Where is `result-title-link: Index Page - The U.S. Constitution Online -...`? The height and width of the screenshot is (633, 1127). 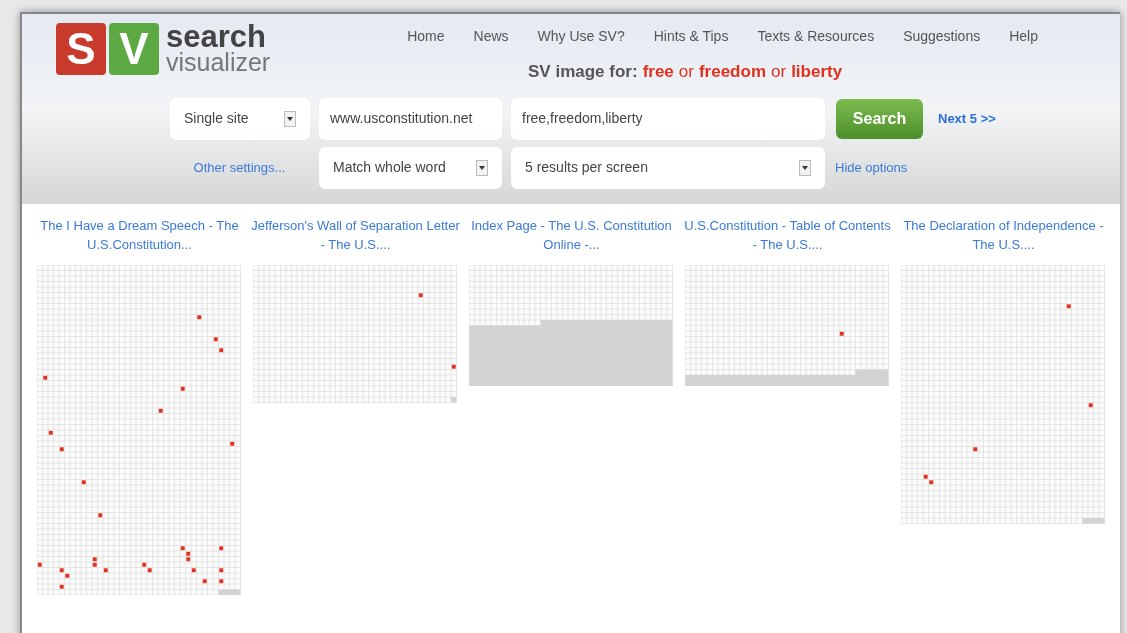 result-title-link: Index Page - The U.S. Constitution Online -... is located at coordinates (571, 236).